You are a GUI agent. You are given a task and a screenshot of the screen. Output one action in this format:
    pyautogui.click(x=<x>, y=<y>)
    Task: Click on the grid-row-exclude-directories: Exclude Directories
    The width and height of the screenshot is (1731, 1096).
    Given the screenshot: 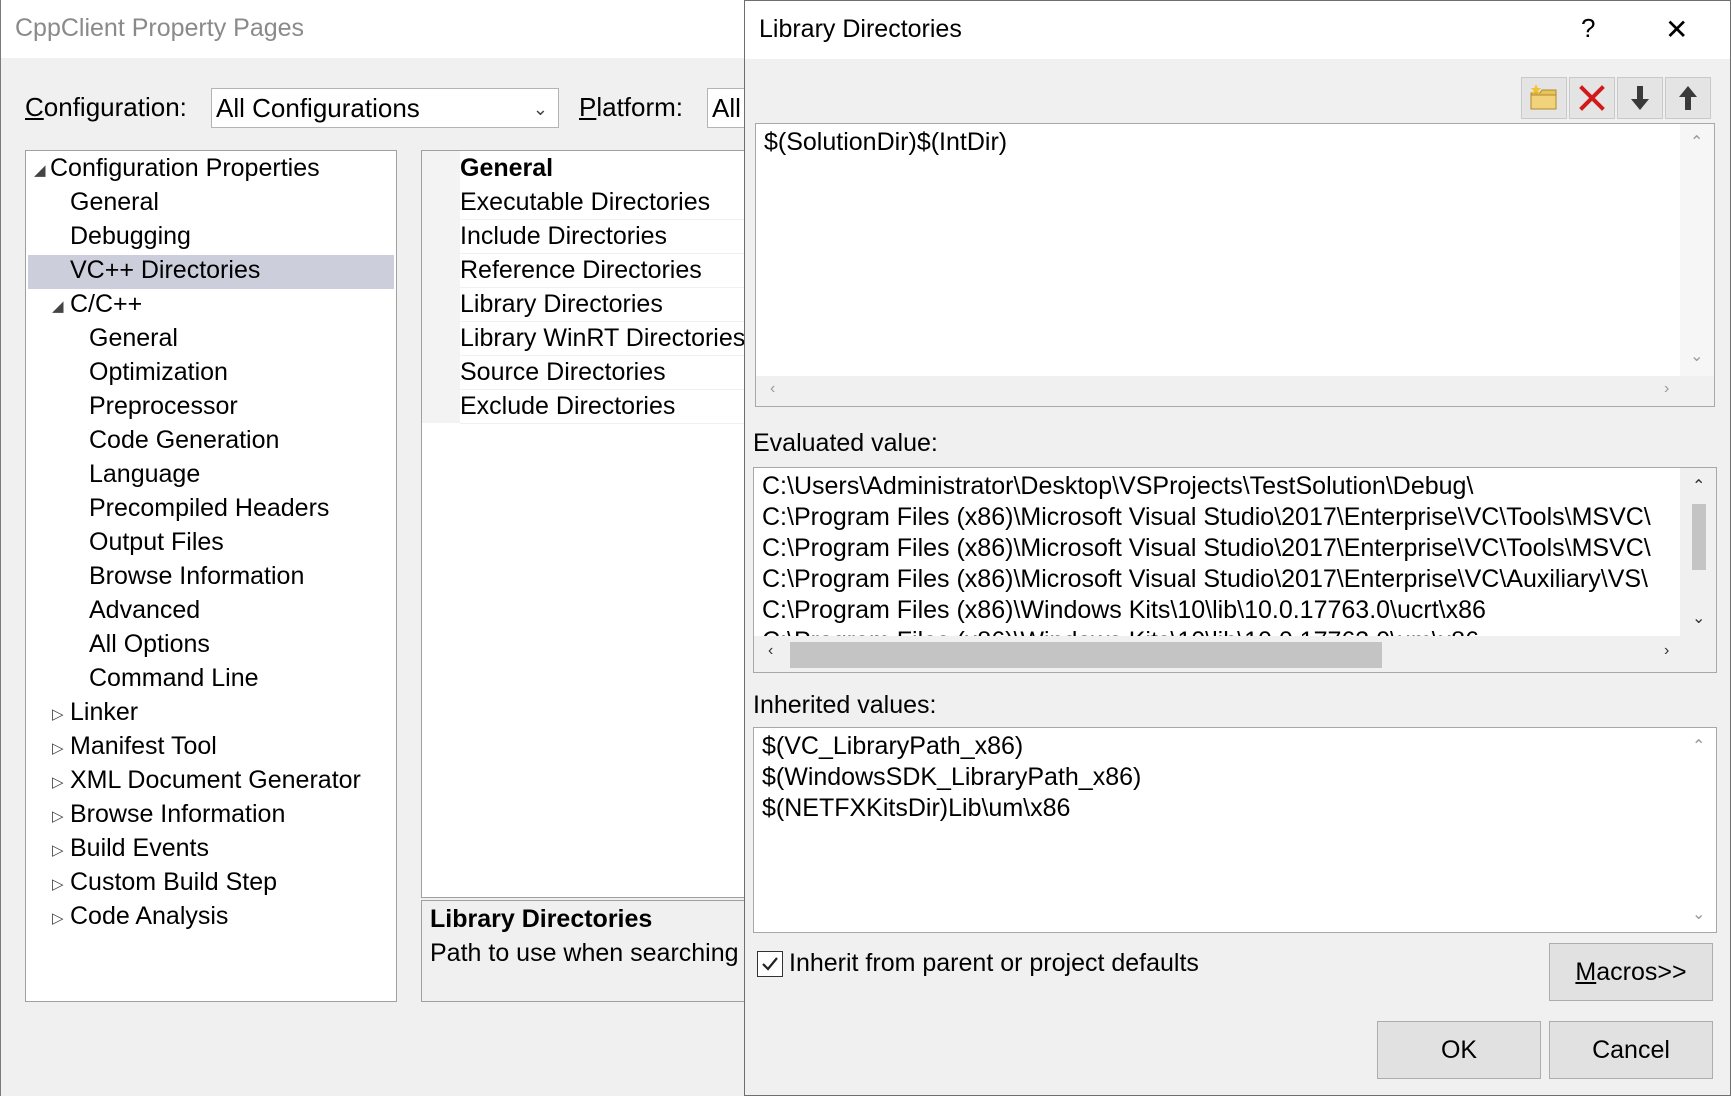 What is the action you would take?
    pyautogui.click(x=602, y=406)
    